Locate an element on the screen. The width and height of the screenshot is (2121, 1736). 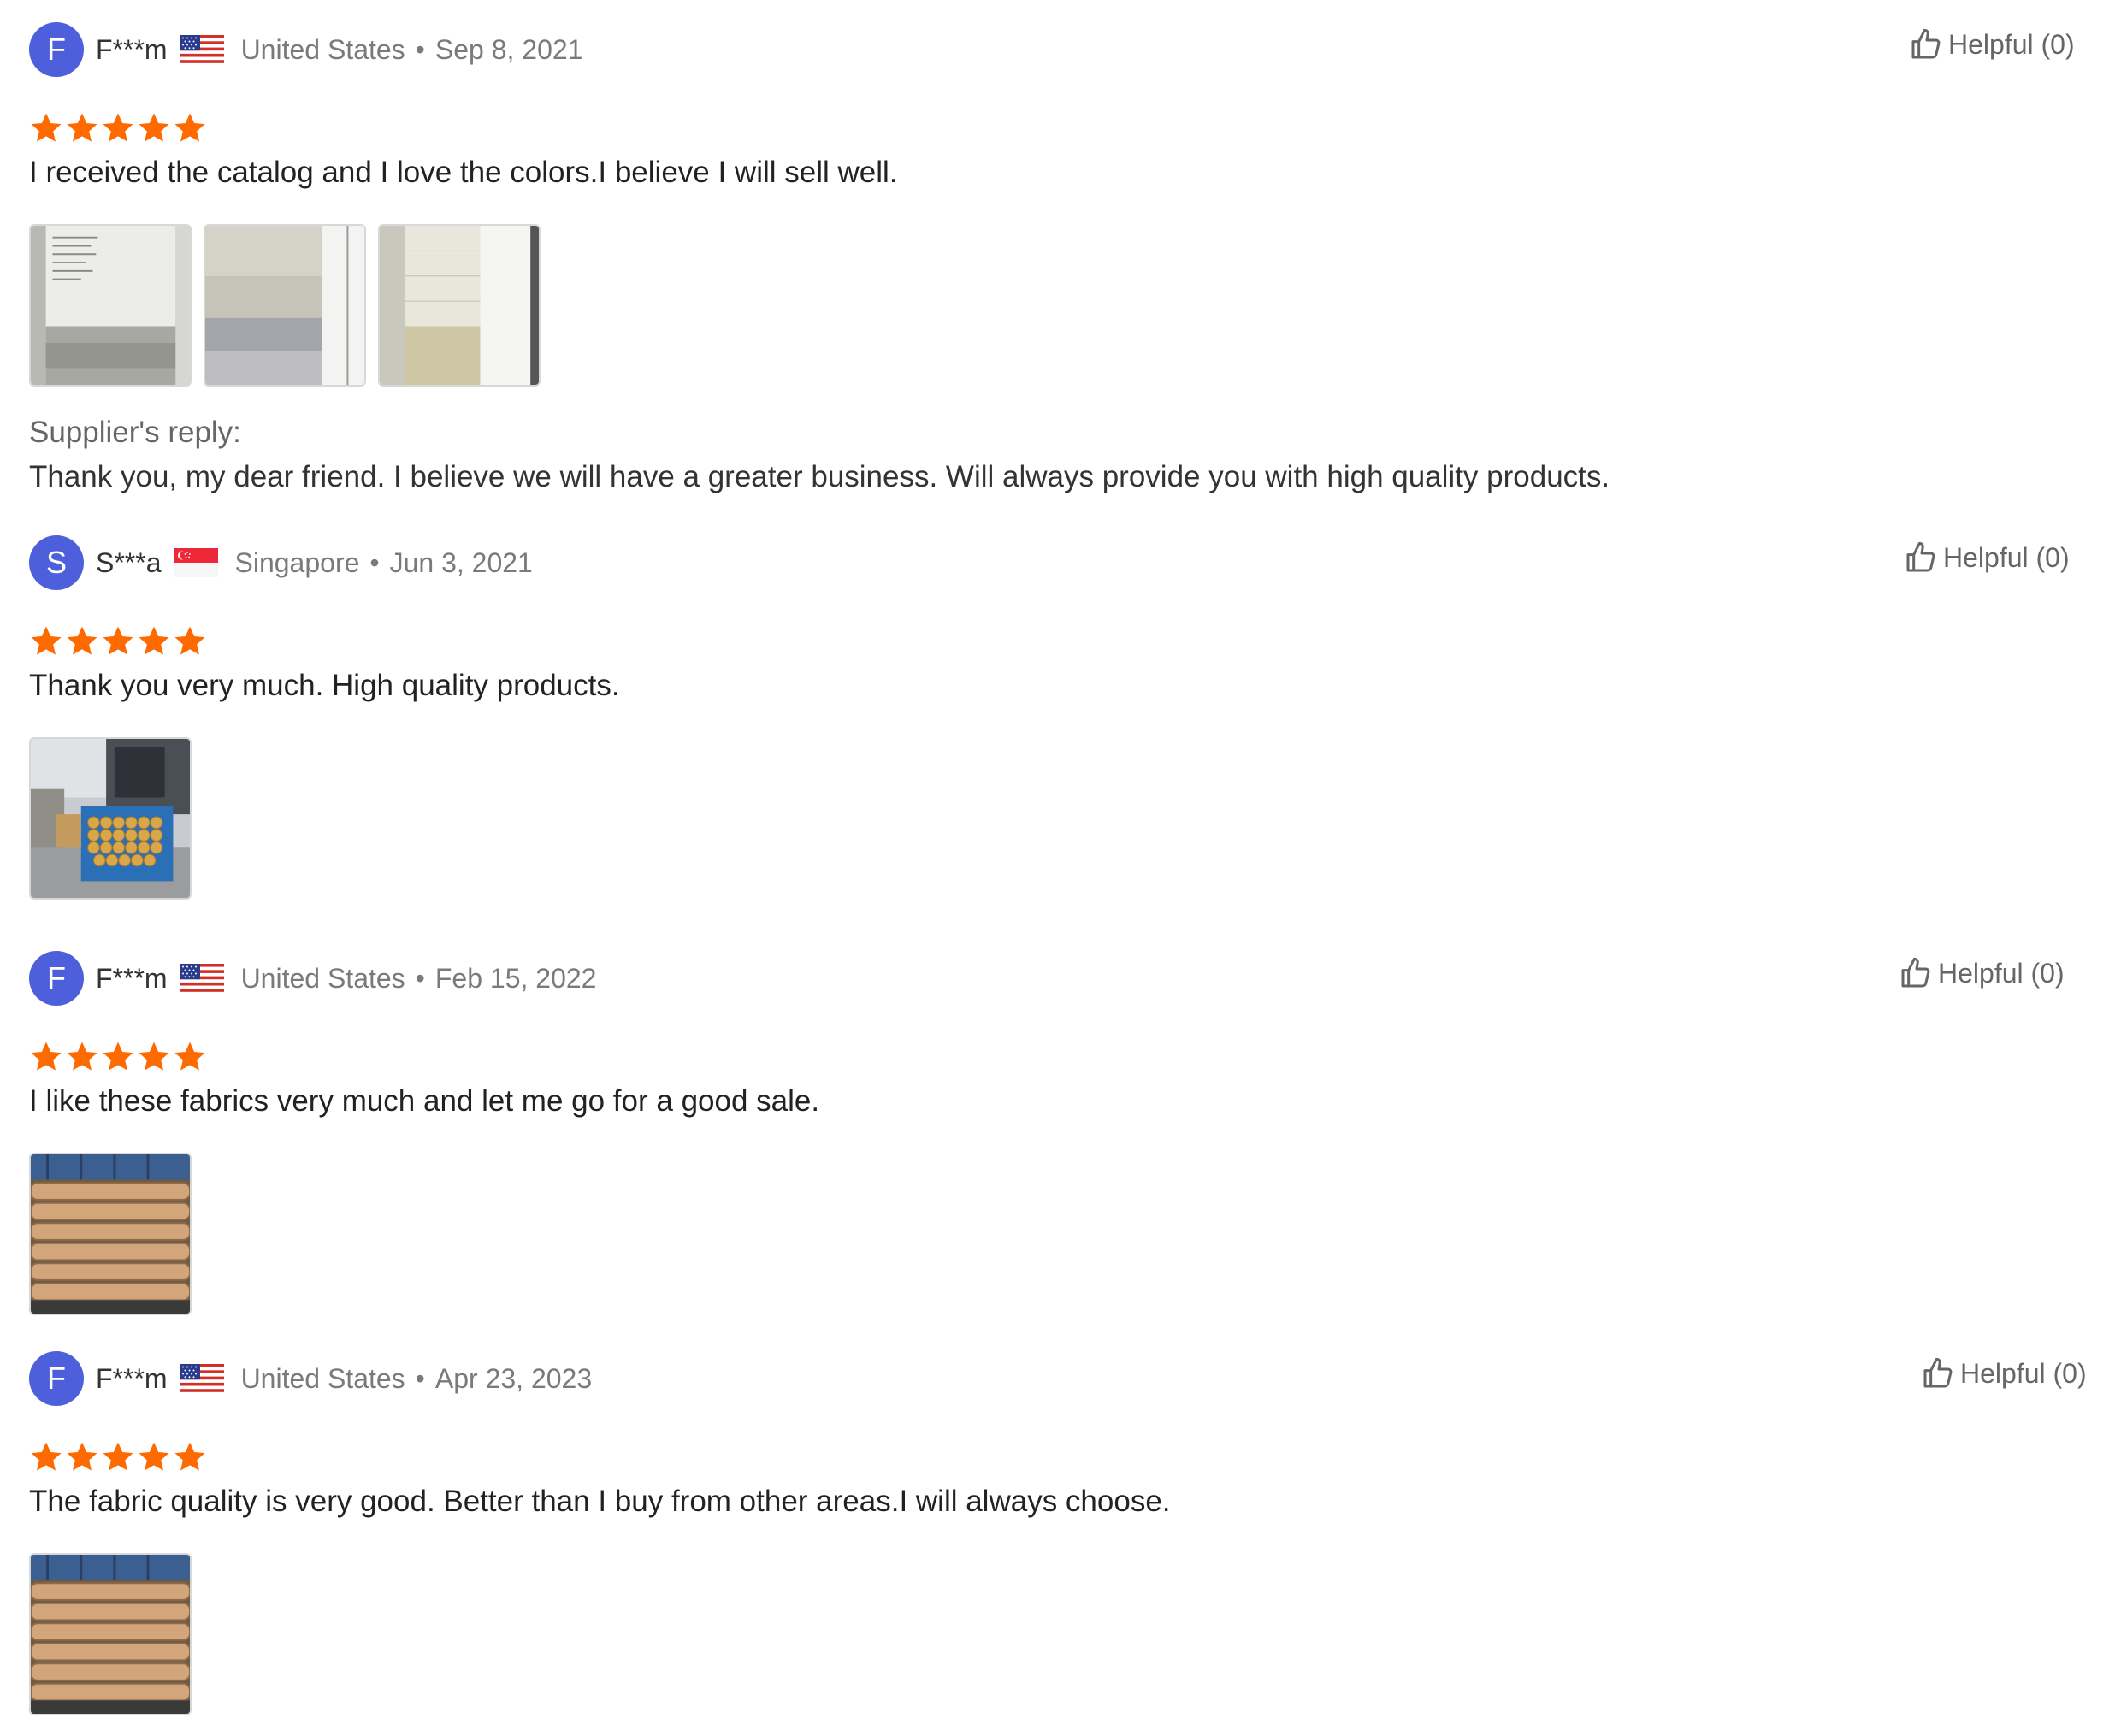
review-header: F F***m United States • Sep 8, 2021 is located at coordinates (305, 50).